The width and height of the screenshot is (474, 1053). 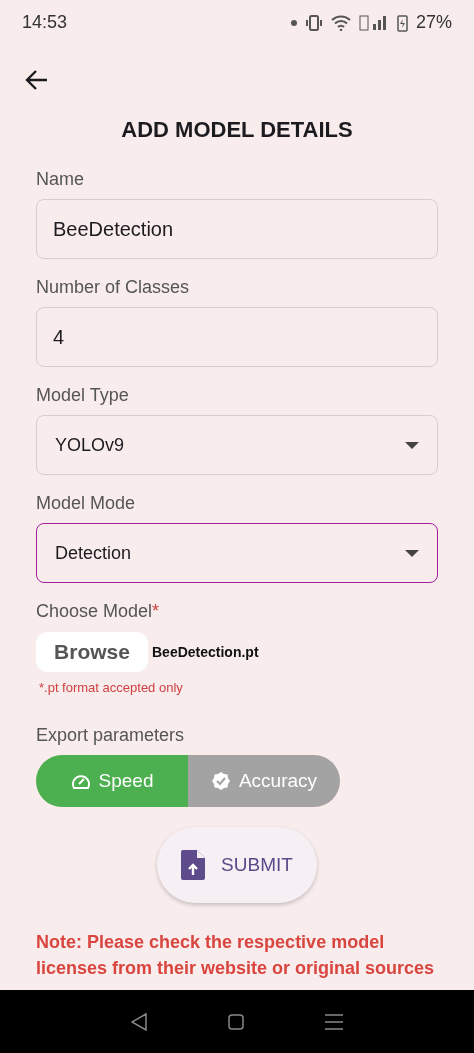 I want to click on input-field: BeeDetection, so click(x=237, y=229).